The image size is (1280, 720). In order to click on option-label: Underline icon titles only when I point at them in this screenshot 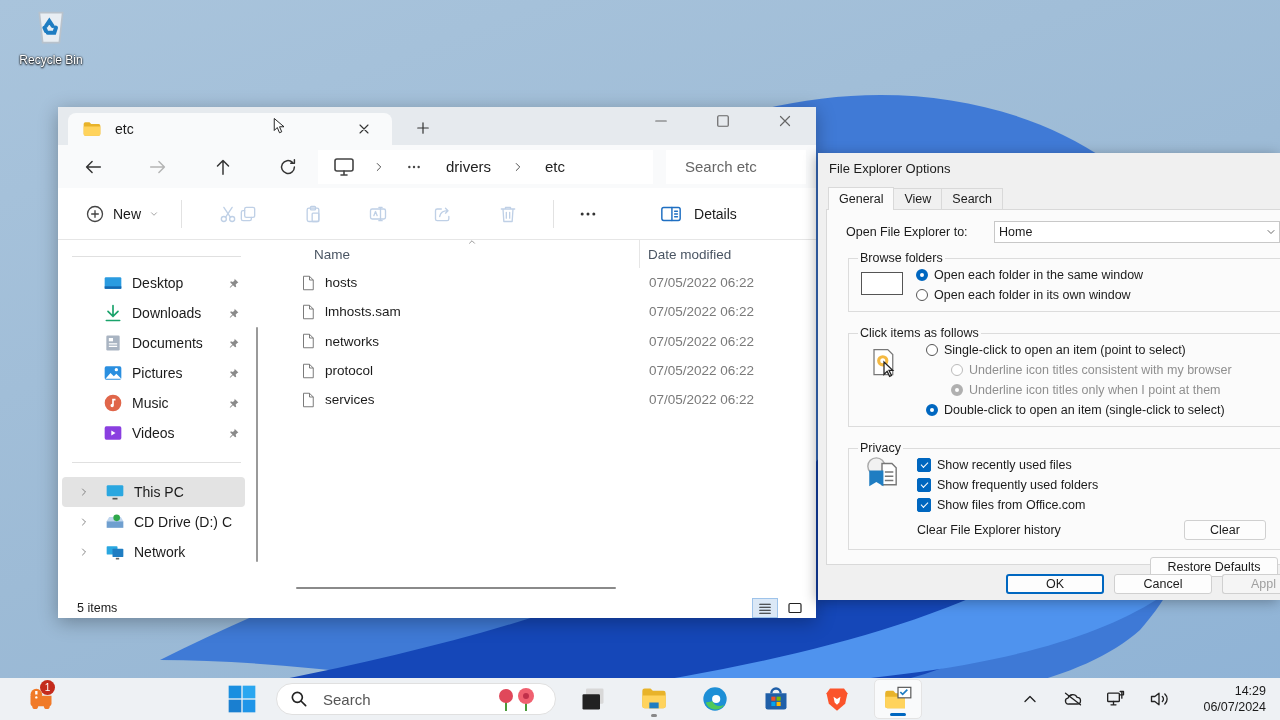, I will do `click(1095, 390)`.